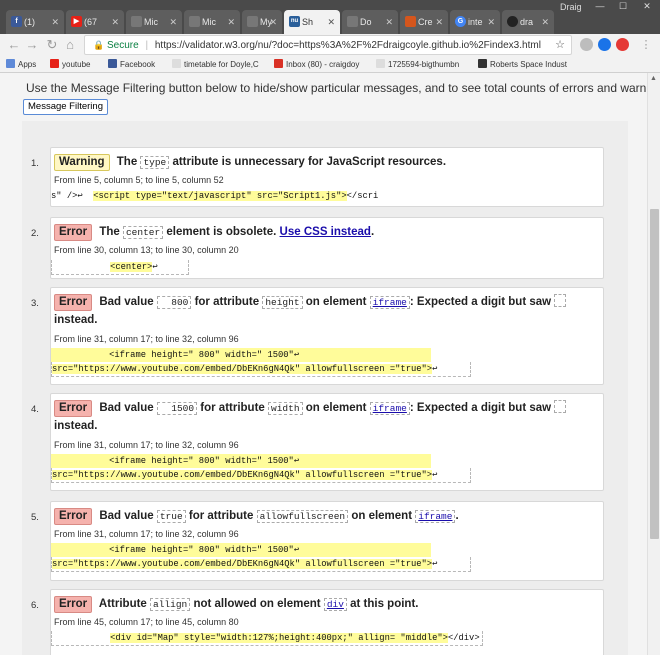 This screenshot has width=660, height=655. Describe the element at coordinates (82, 162) in the screenshot. I see `warning-badge: Warning` at that location.